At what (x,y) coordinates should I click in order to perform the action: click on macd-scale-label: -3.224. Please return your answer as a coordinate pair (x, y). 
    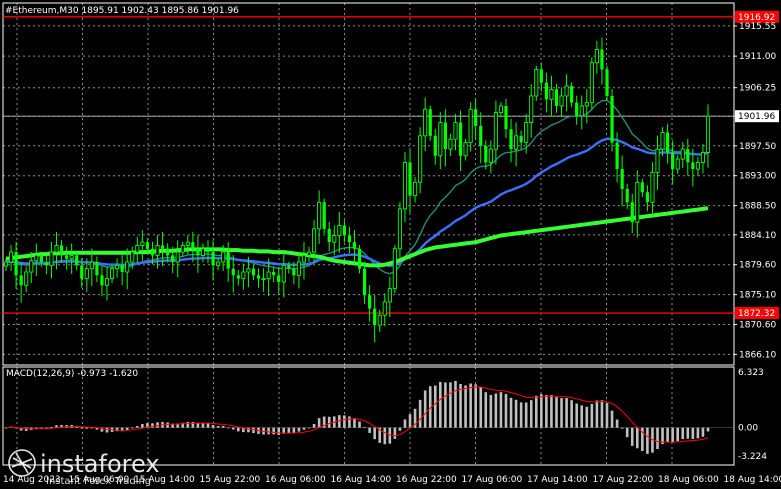
    Looking at the image, I should click on (752, 457).